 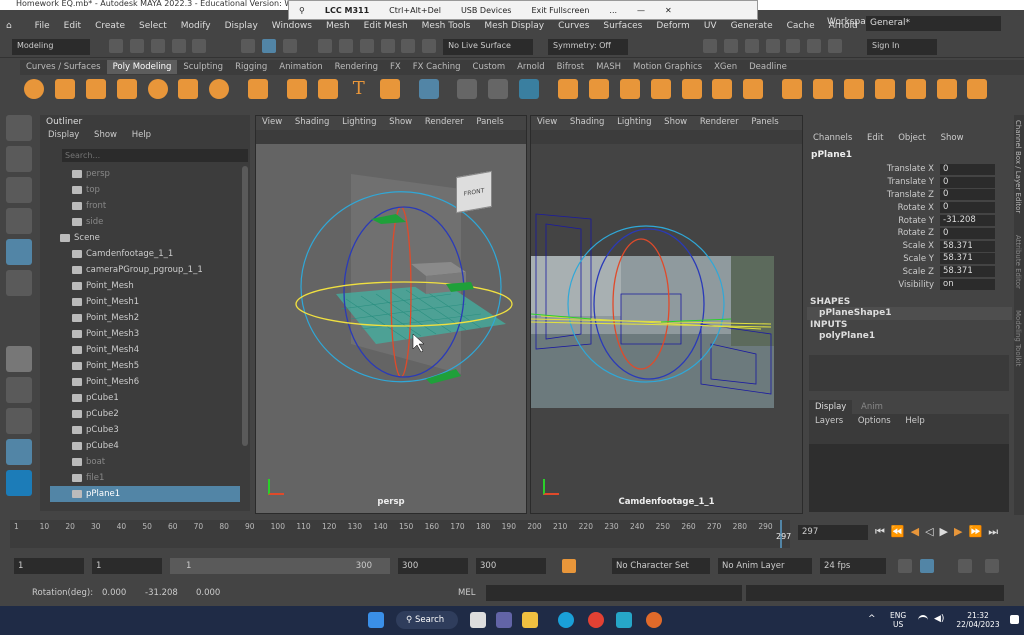 I want to click on layer-menu-options: Options, so click(x=874, y=421).